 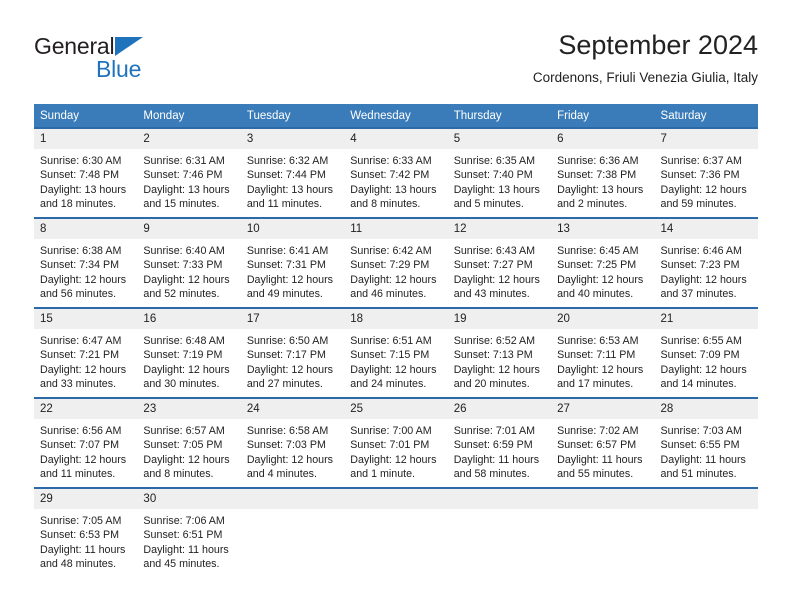 I want to click on day-number: 29, so click(x=86, y=499).